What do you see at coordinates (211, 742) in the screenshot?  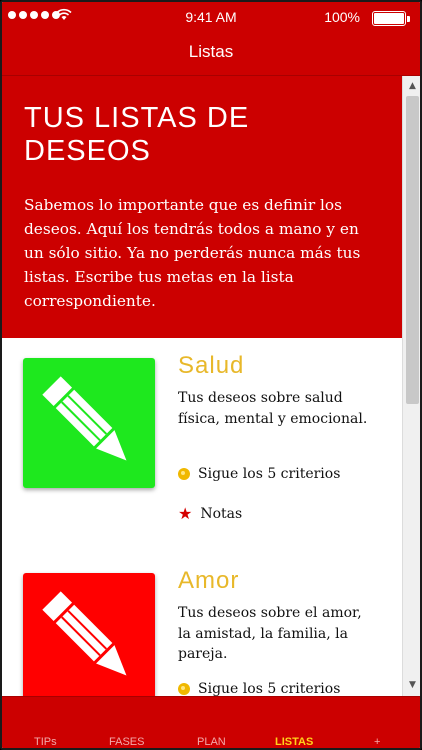 I see `tab-plan: PLAN` at bounding box center [211, 742].